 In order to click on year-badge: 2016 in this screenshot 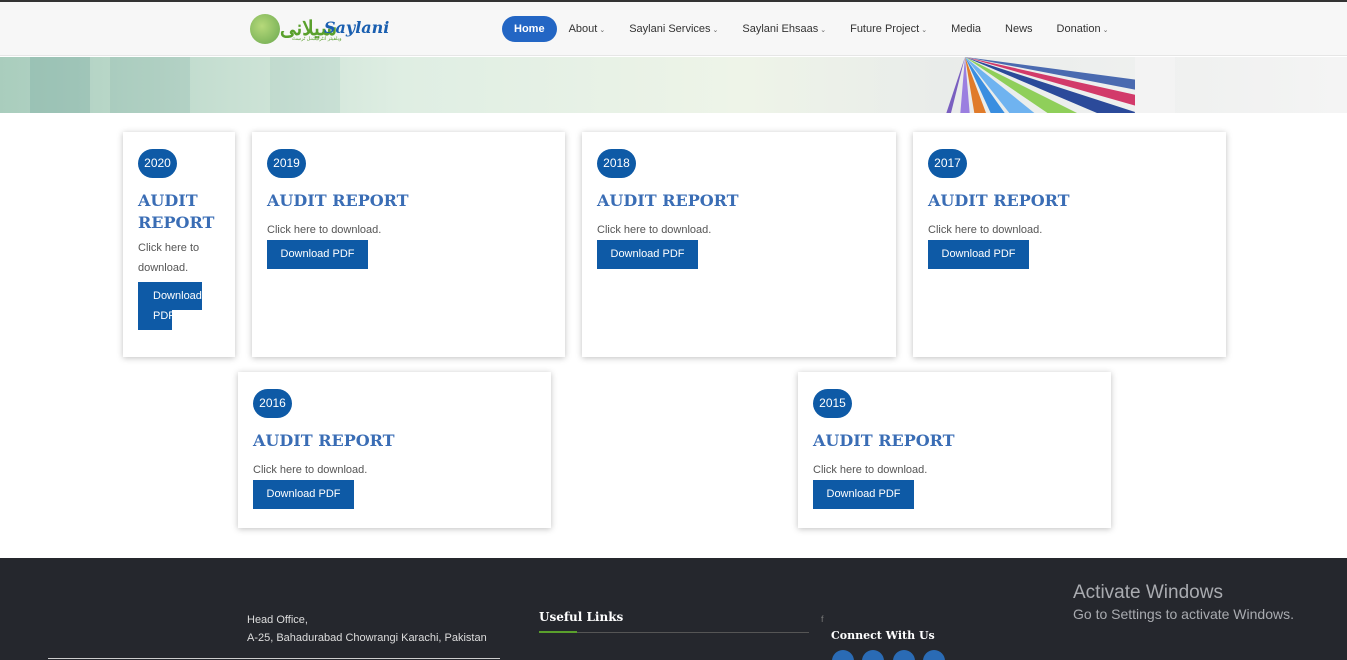, I will do `click(272, 403)`.